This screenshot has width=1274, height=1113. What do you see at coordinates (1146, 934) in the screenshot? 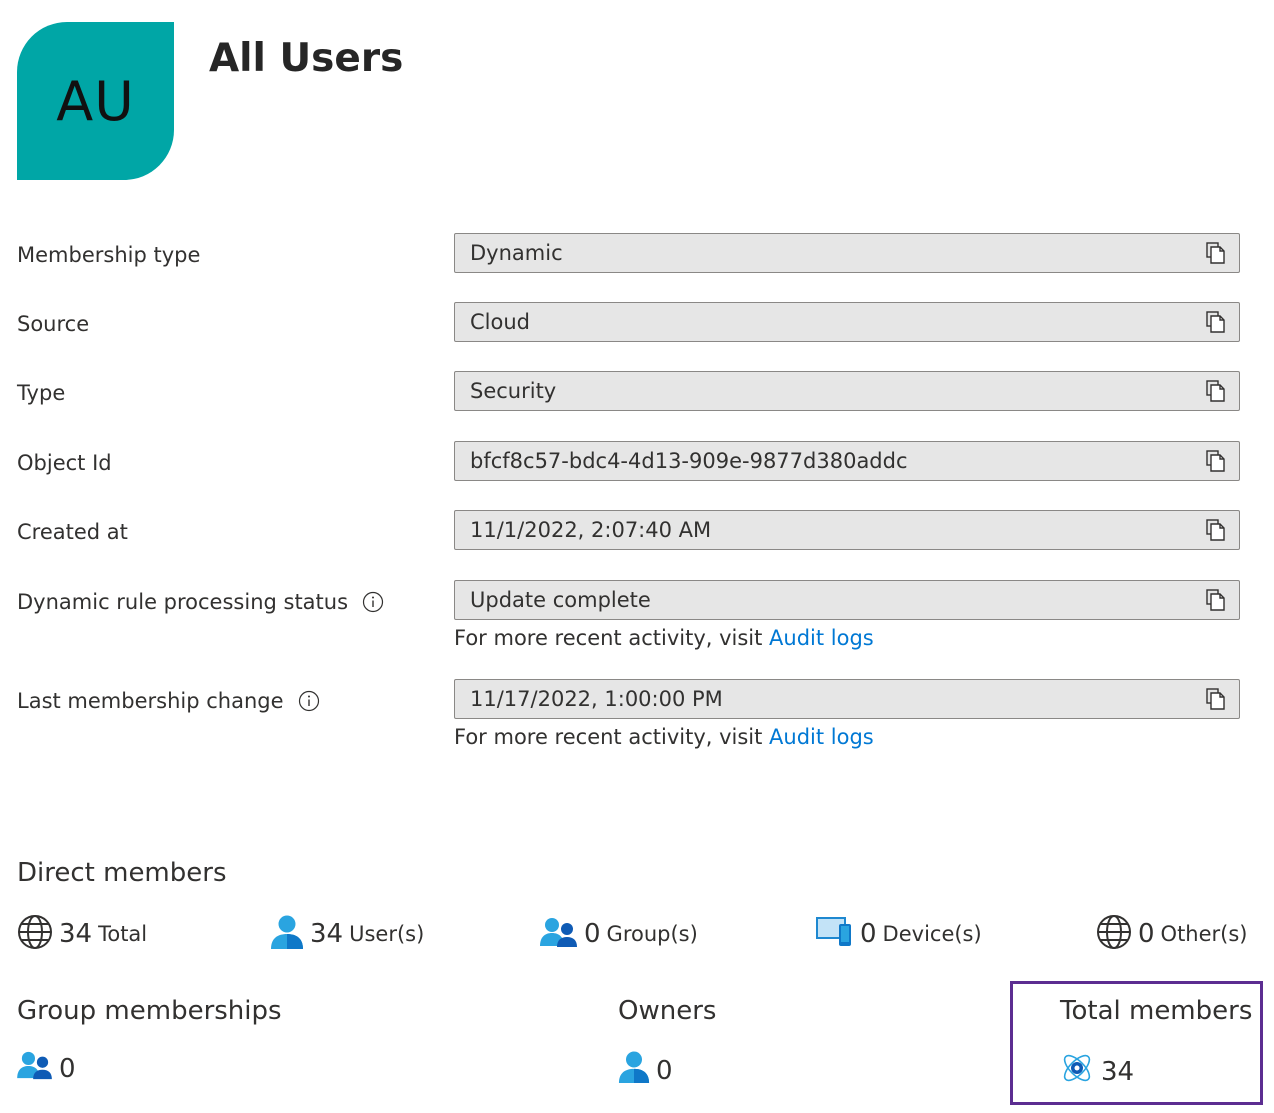
I see `others-count: 0` at bounding box center [1146, 934].